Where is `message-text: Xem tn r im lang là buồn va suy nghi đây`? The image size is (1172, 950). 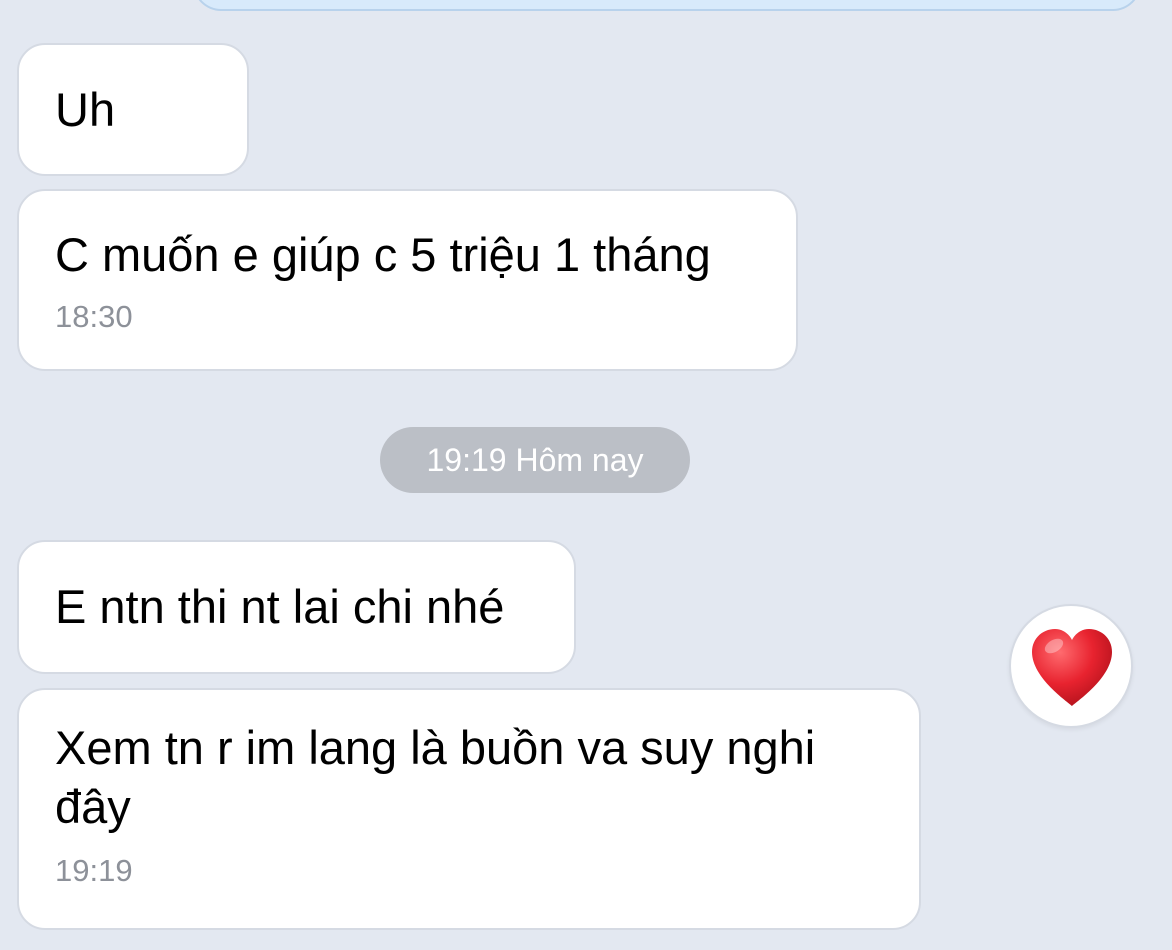 message-text: Xem tn r im lang là buồn va suy nghi đây is located at coordinates (435, 777).